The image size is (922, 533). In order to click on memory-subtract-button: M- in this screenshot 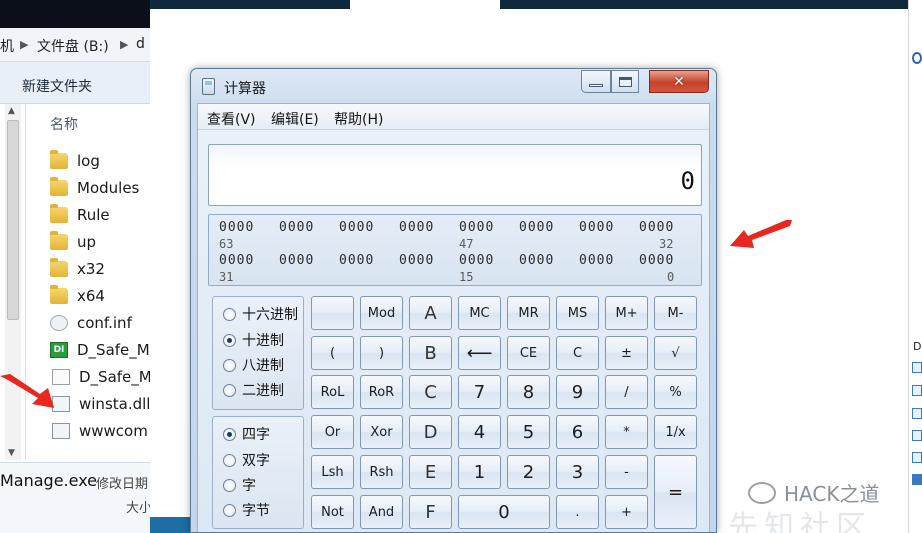, I will do `click(675, 313)`.